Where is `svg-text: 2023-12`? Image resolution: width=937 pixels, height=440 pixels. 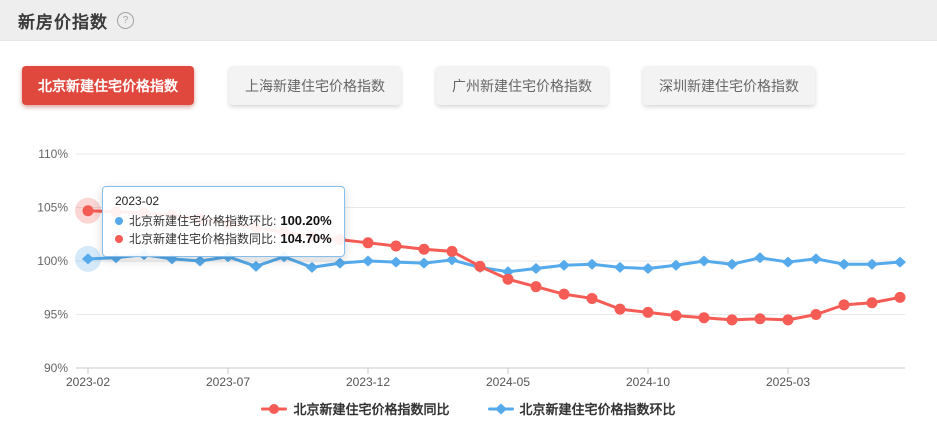 svg-text: 2023-12 is located at coordinates (368, 382).